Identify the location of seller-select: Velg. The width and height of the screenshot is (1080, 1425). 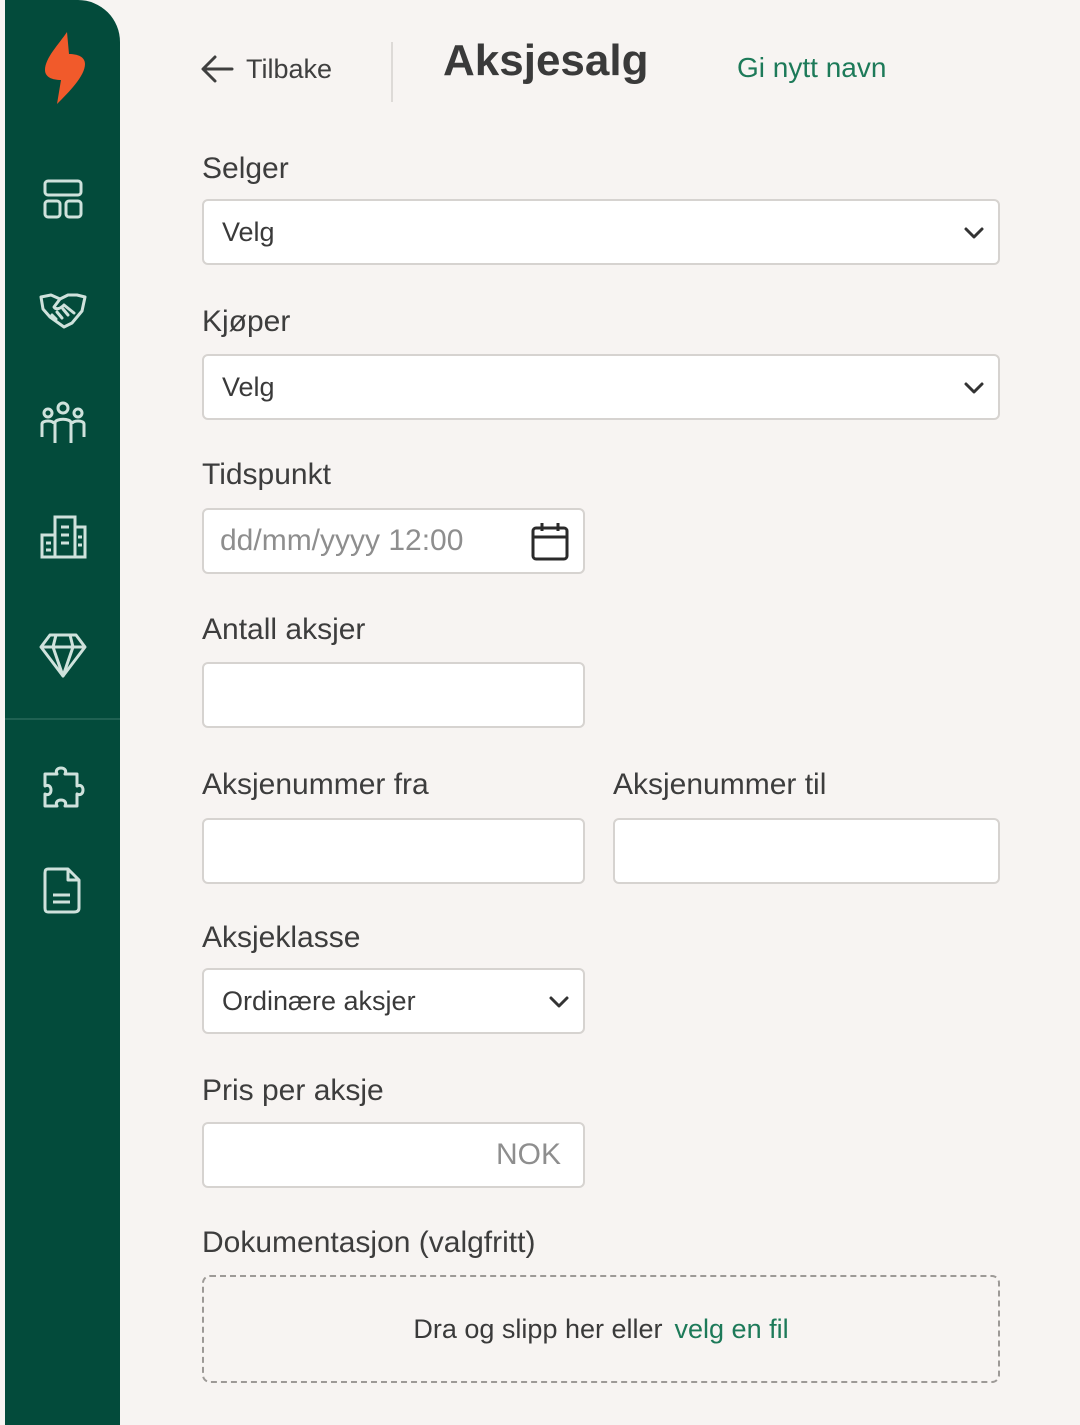
(601, 232).